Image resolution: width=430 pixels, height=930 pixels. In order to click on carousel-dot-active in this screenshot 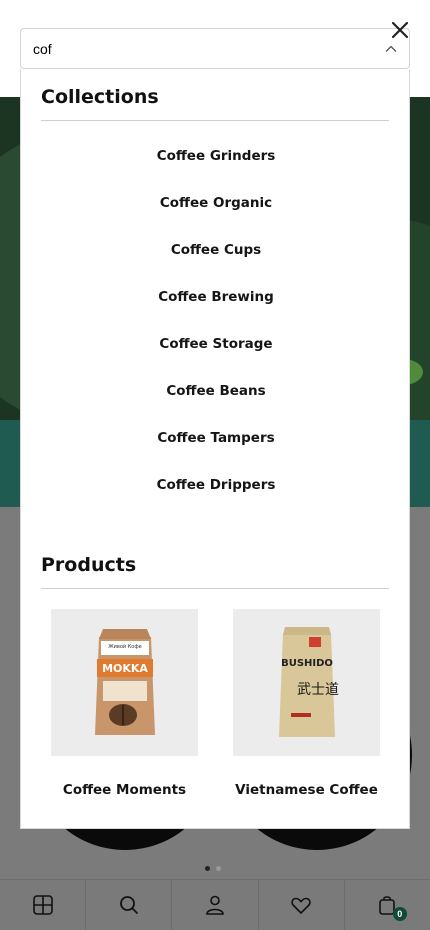, I will do `click(207, 868)`.